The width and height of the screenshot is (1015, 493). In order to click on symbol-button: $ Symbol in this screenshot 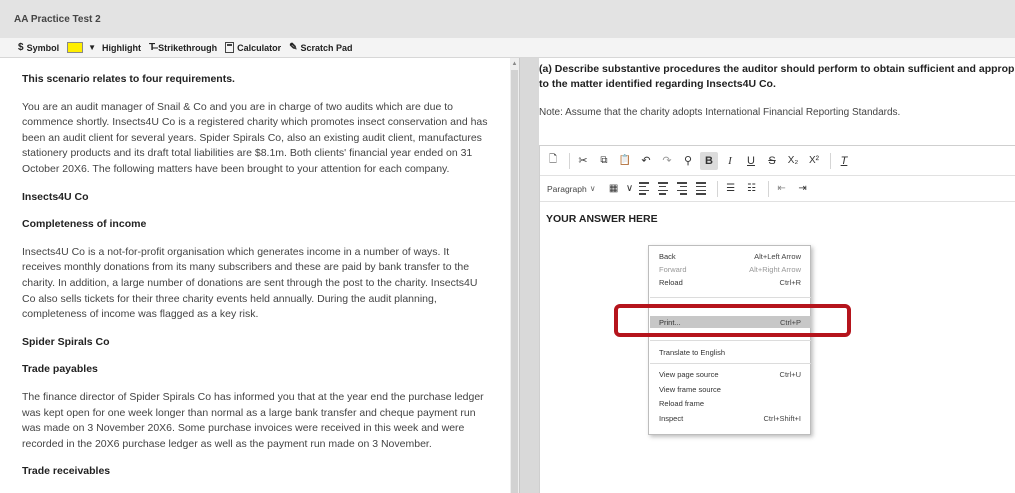, I will do `click(38, 47)`.